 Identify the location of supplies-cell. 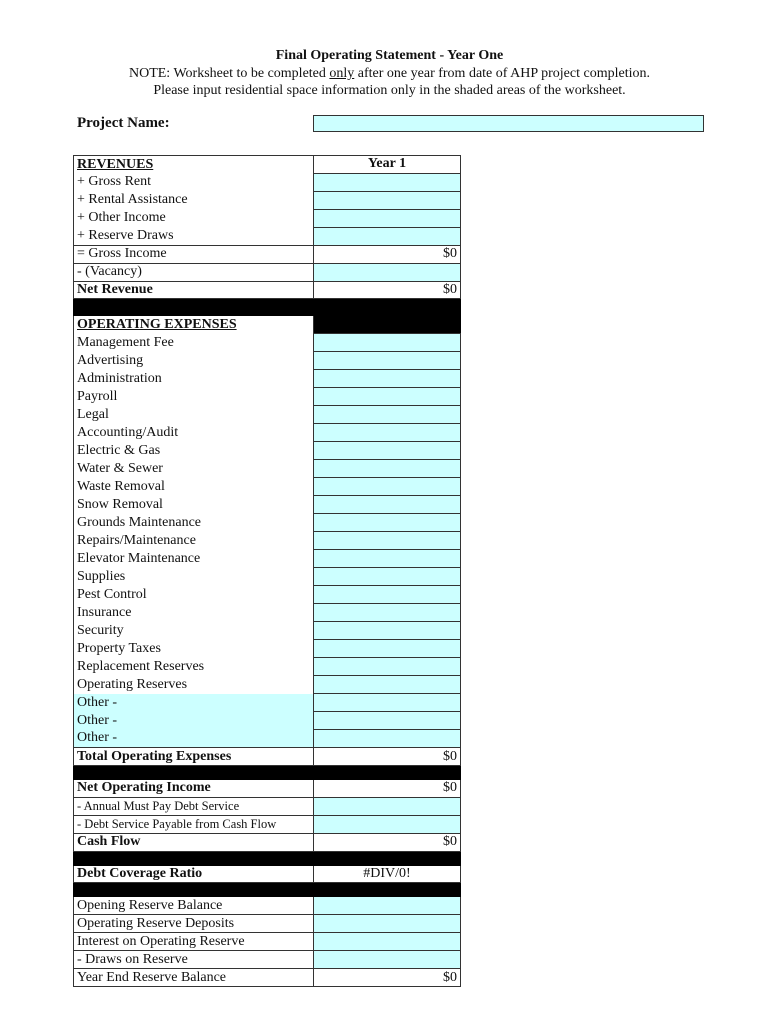
(387, 577).